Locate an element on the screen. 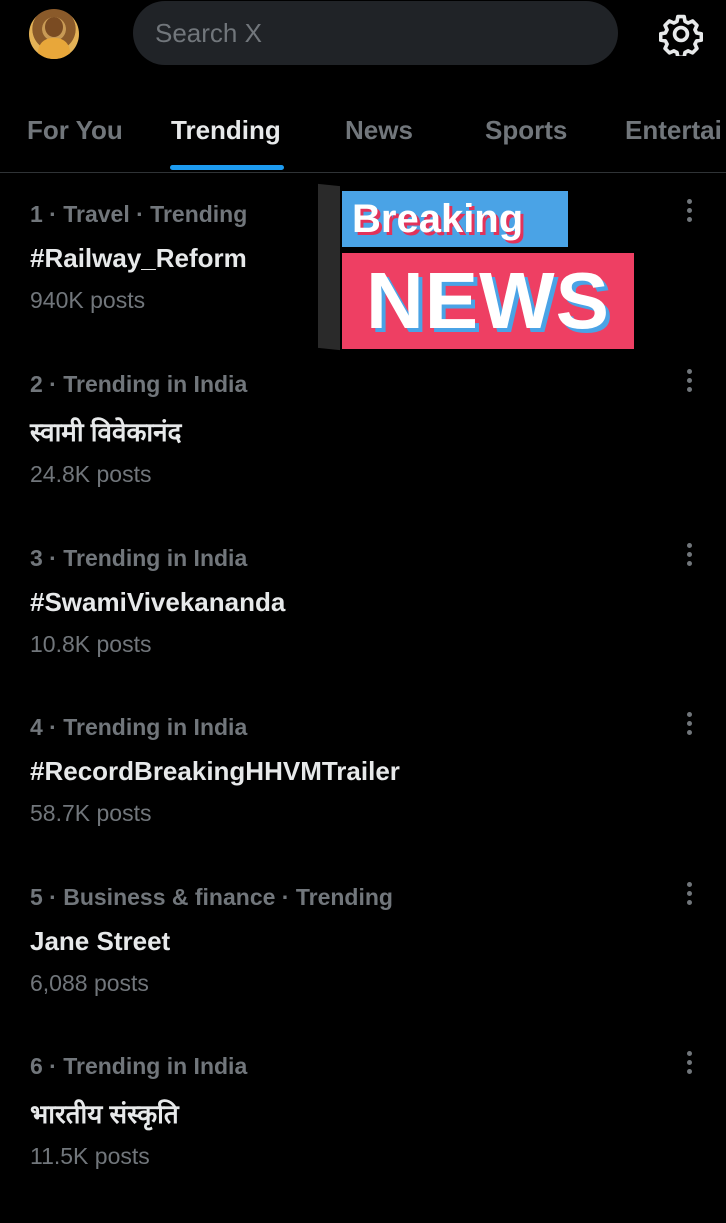  trend-name: भारतीय संस्कृति is located at coordinates (104, 1114).